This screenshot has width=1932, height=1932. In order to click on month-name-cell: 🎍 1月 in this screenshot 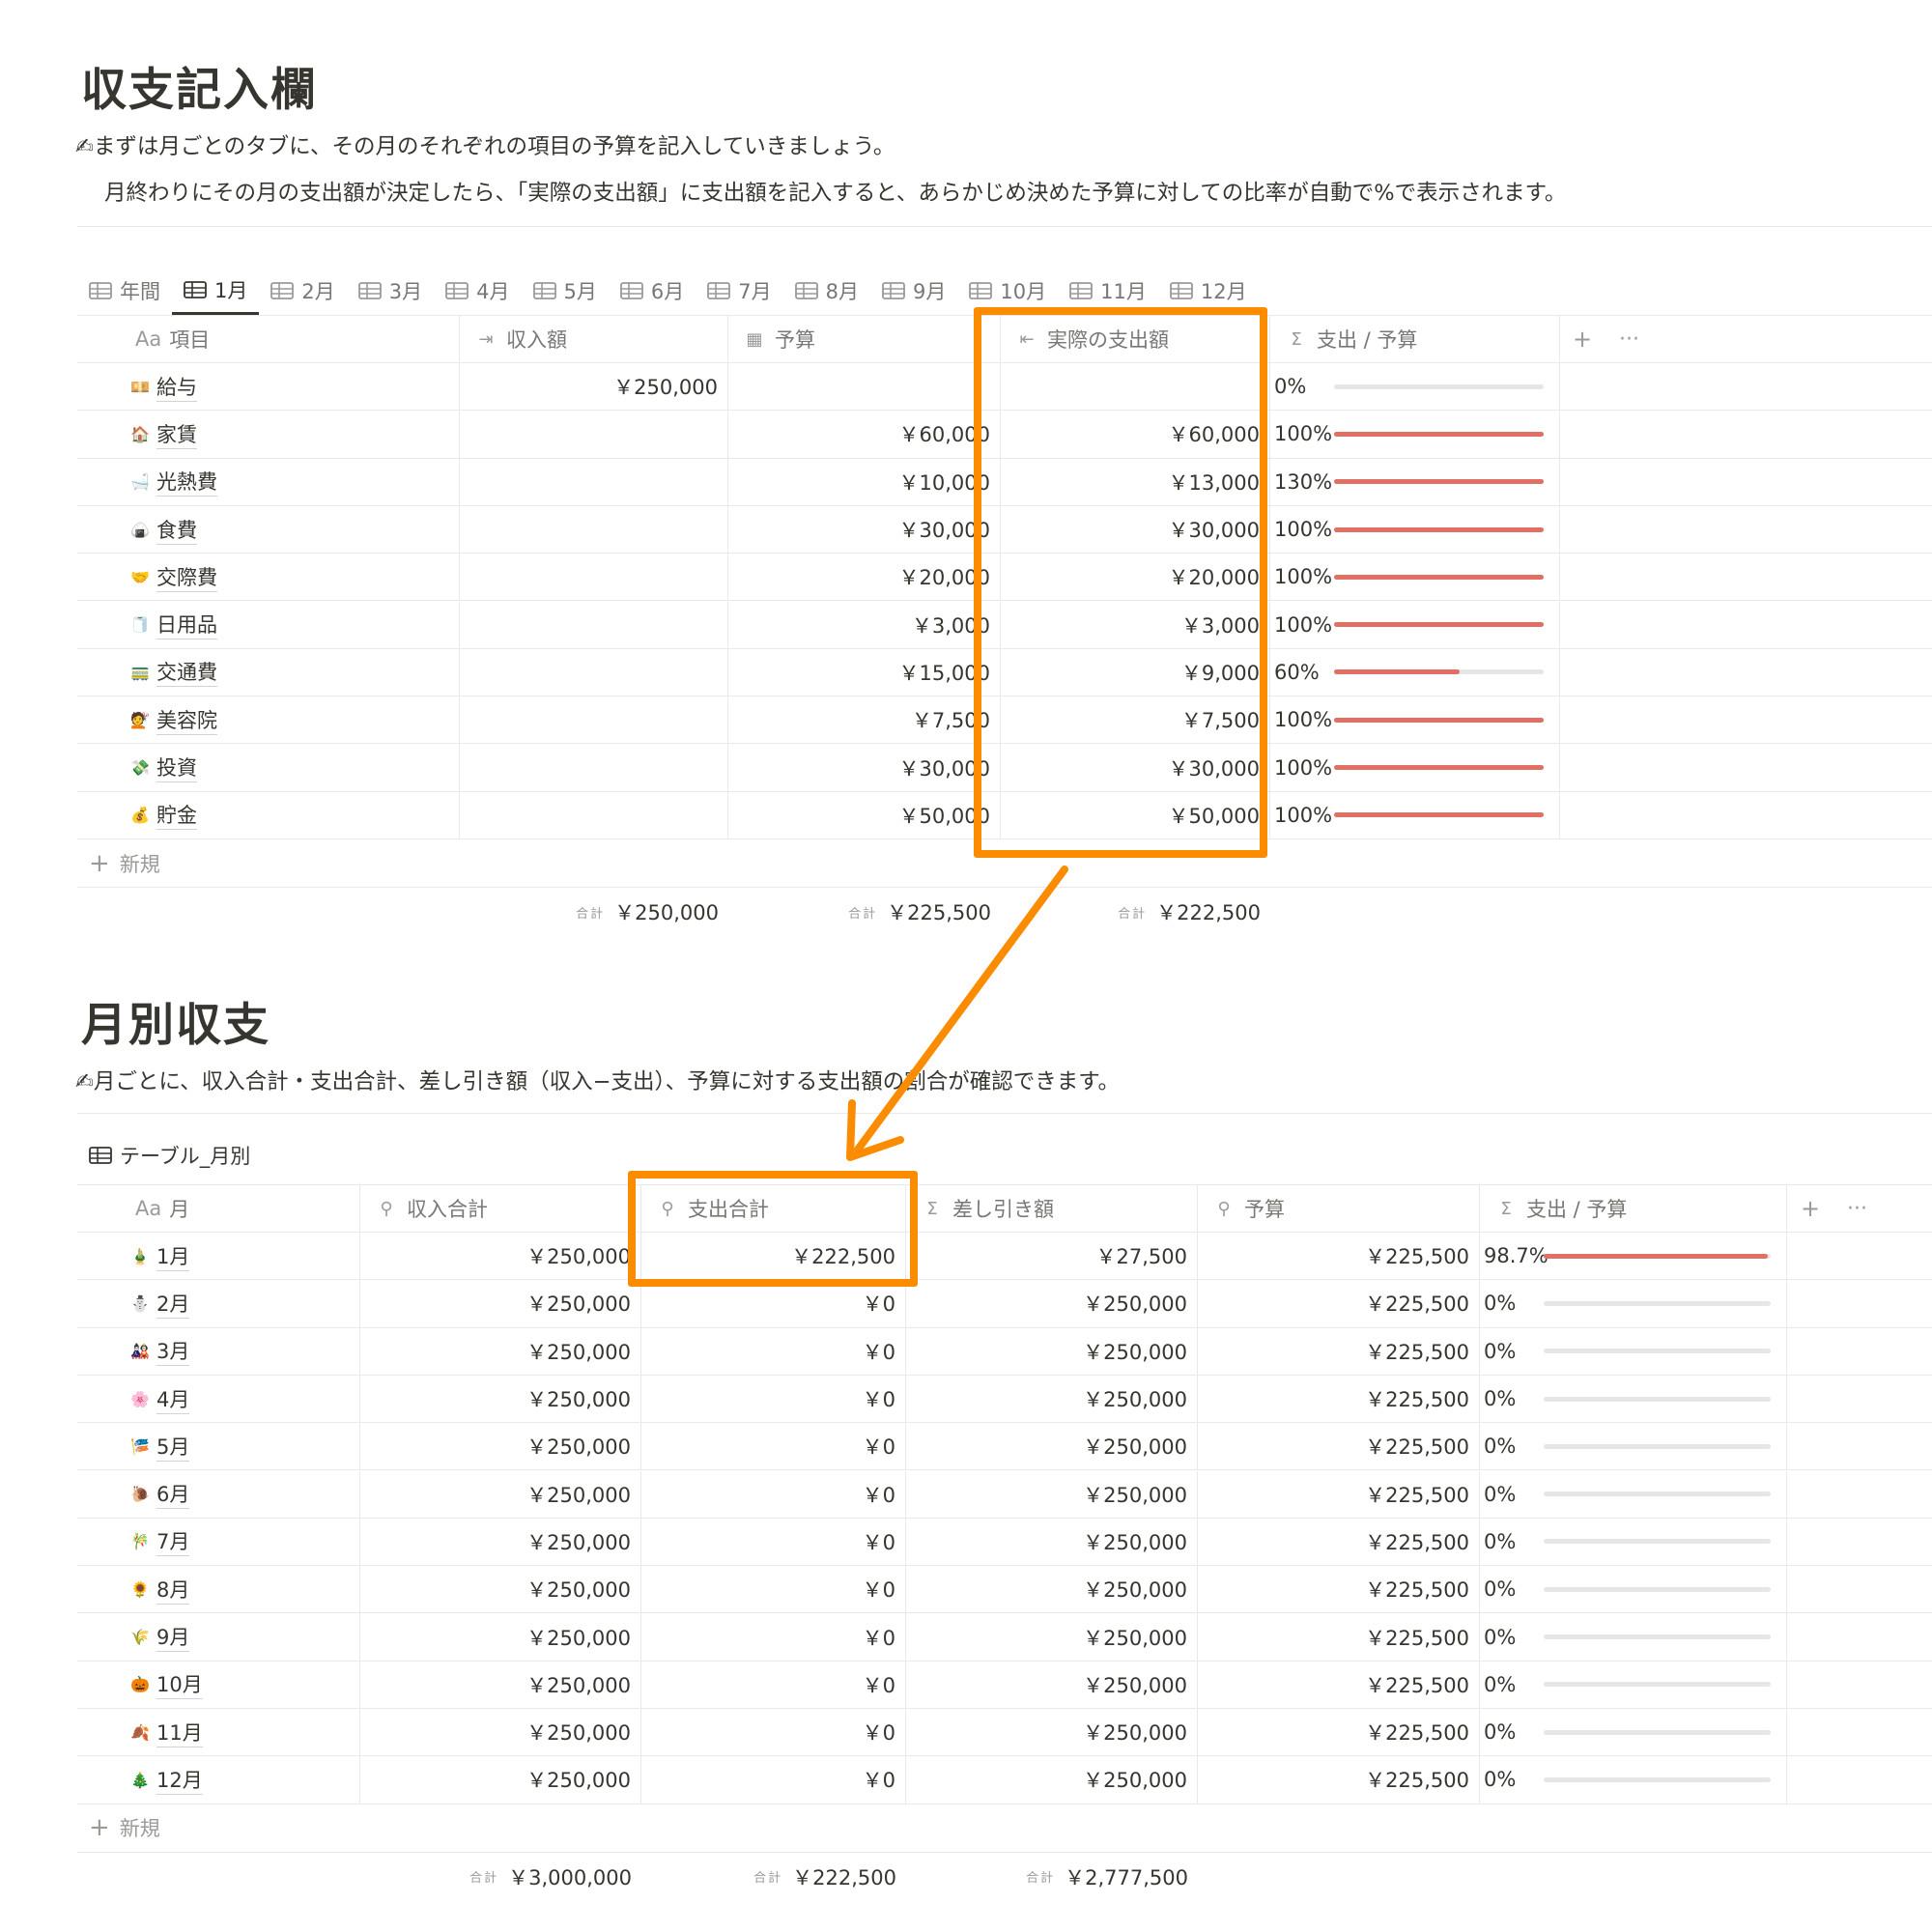, I will do `click(218, 1256)`.